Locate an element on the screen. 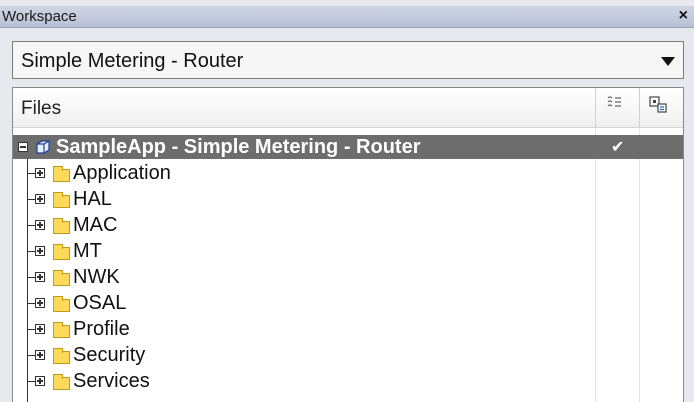  tree-item-label: HAL is located at coordinates (92, 199).